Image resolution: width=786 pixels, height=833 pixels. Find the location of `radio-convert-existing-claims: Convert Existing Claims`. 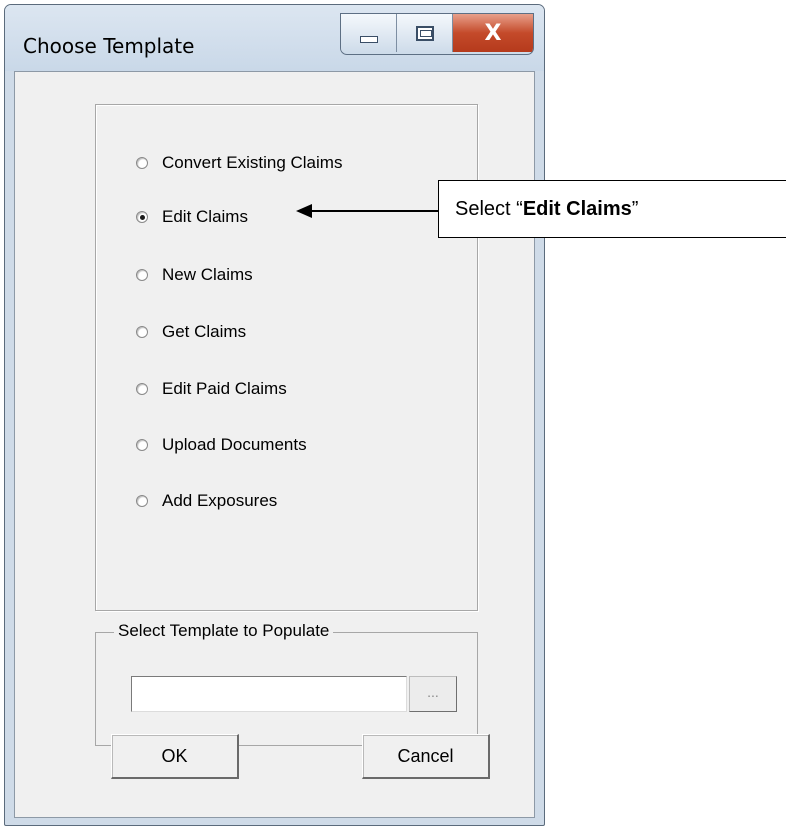

radio-convert-existing-claims: Convert Existing Claims is located at coordinates (239, 163).